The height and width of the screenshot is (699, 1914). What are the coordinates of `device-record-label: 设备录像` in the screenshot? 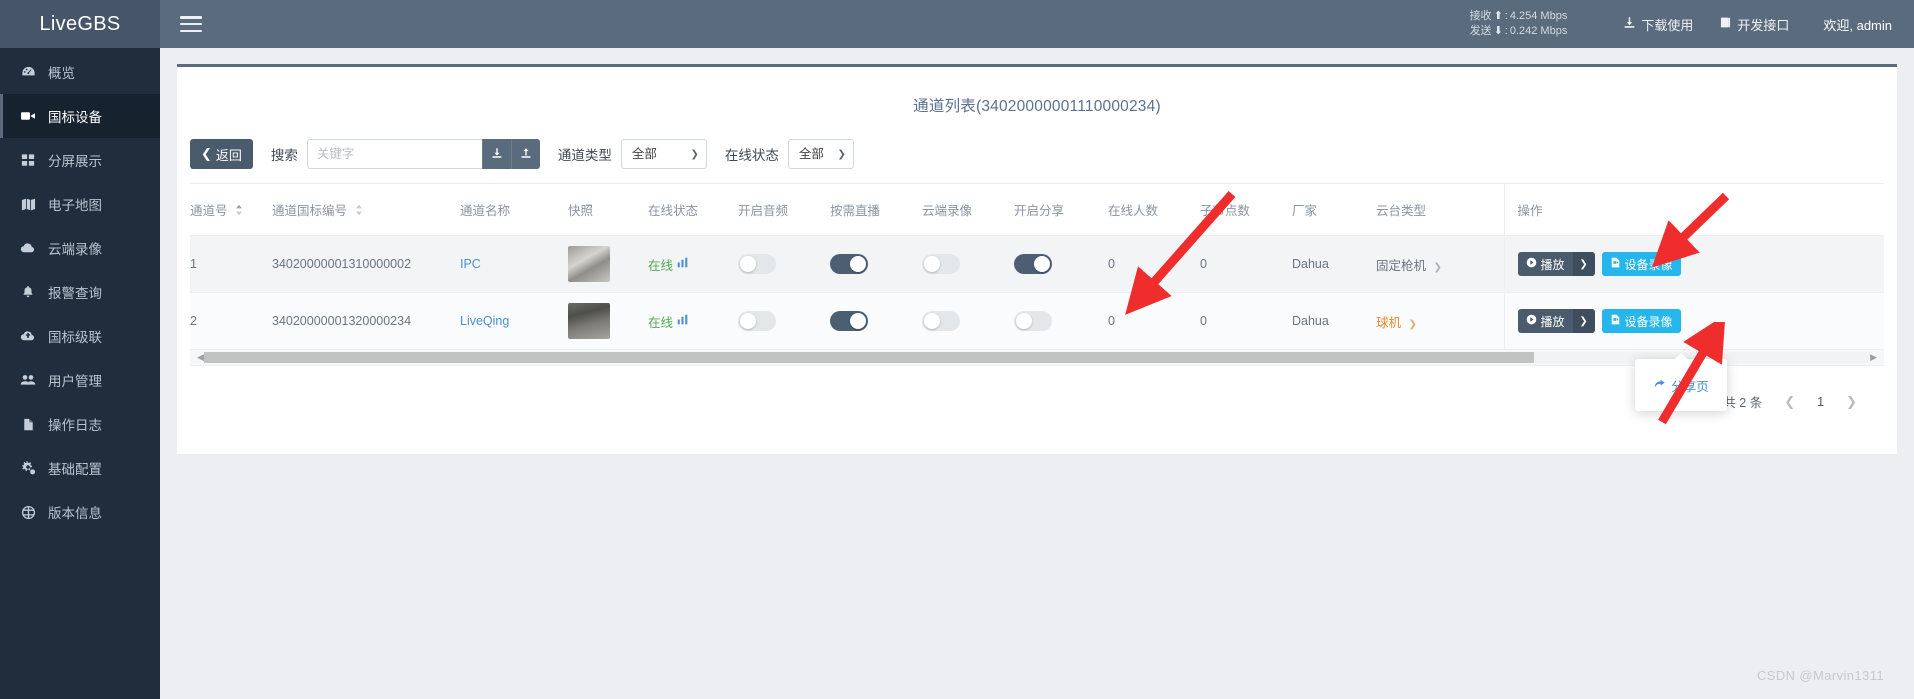 It's located at (1648, 264).